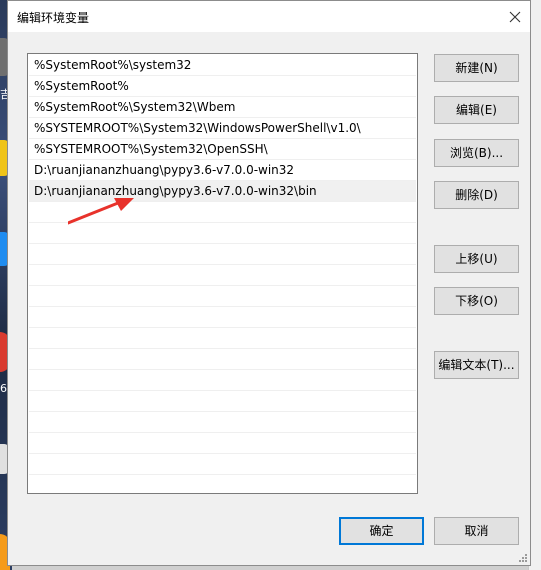  Describe the element at coordinates (476, 531) in the screenshot. I see `cancel-button: 取消` at that location.